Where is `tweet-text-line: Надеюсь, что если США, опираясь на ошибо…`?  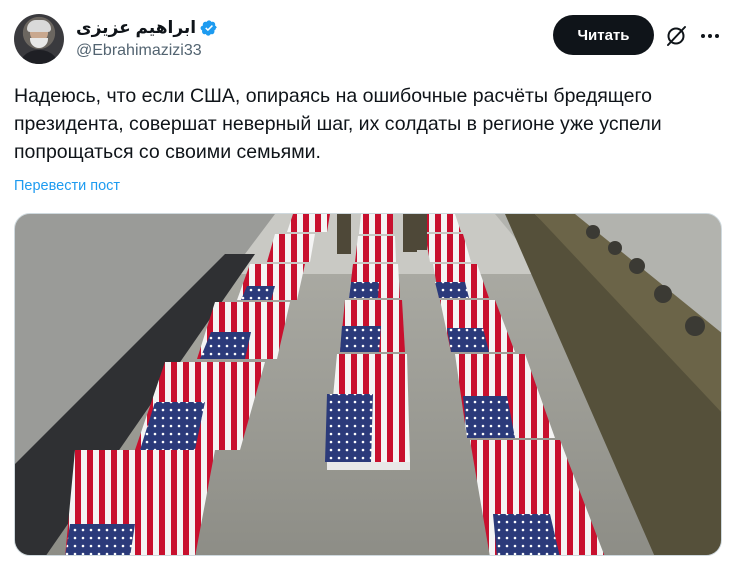 tweet-text-line: Надеюсь, что если США, опираясь на ошибо… is located at coordinates (333, 96).